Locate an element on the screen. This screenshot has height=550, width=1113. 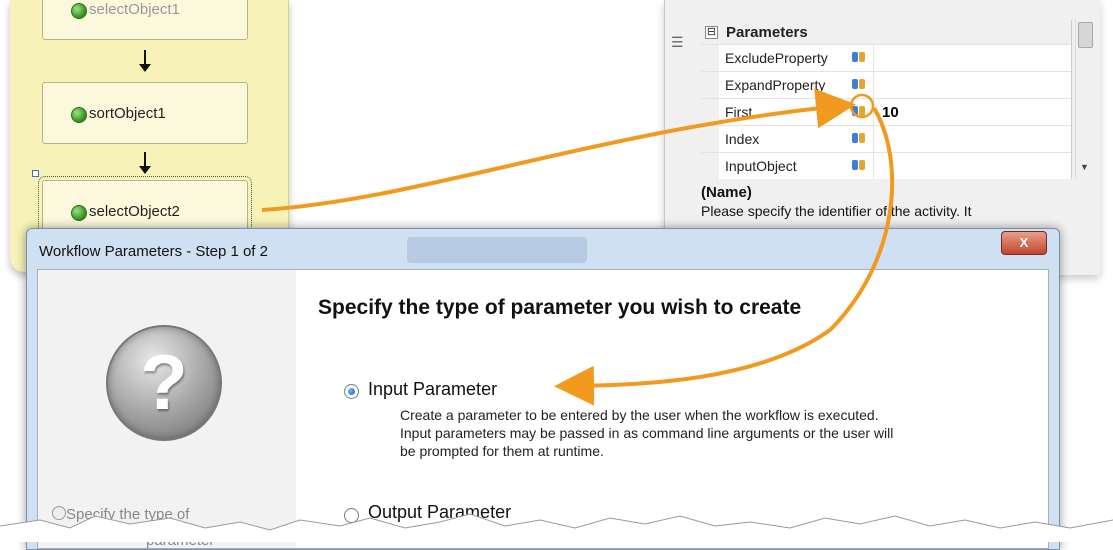
property-row: ExpandProperty is located at coordinates (886, 84).